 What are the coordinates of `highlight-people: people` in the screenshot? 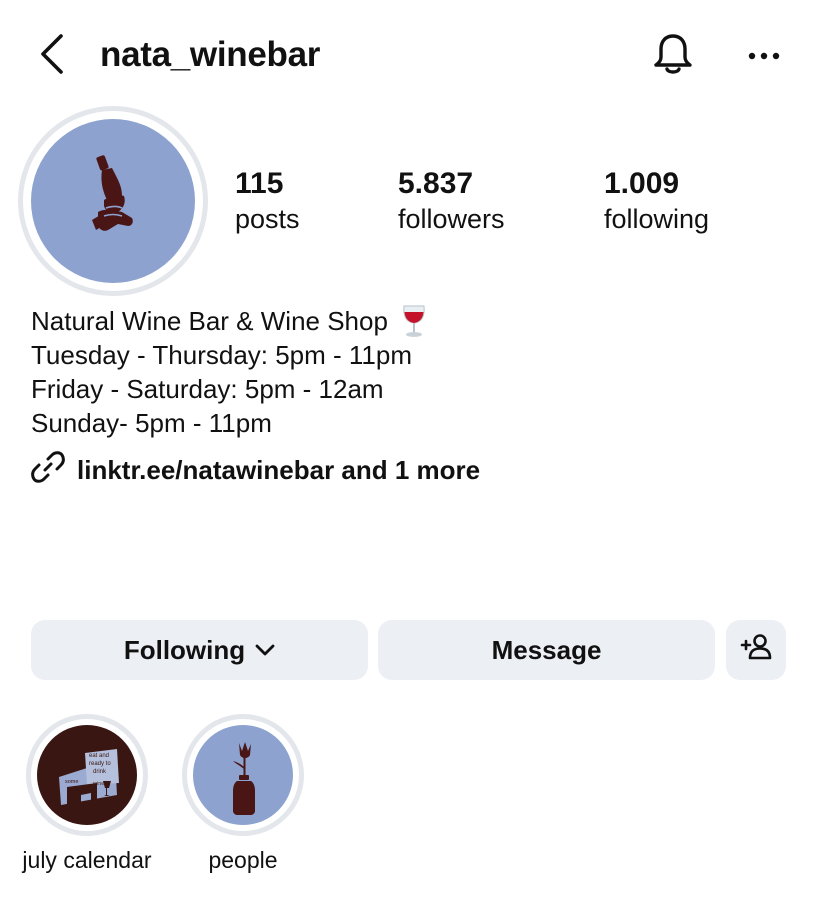 It's located at (243, 794).